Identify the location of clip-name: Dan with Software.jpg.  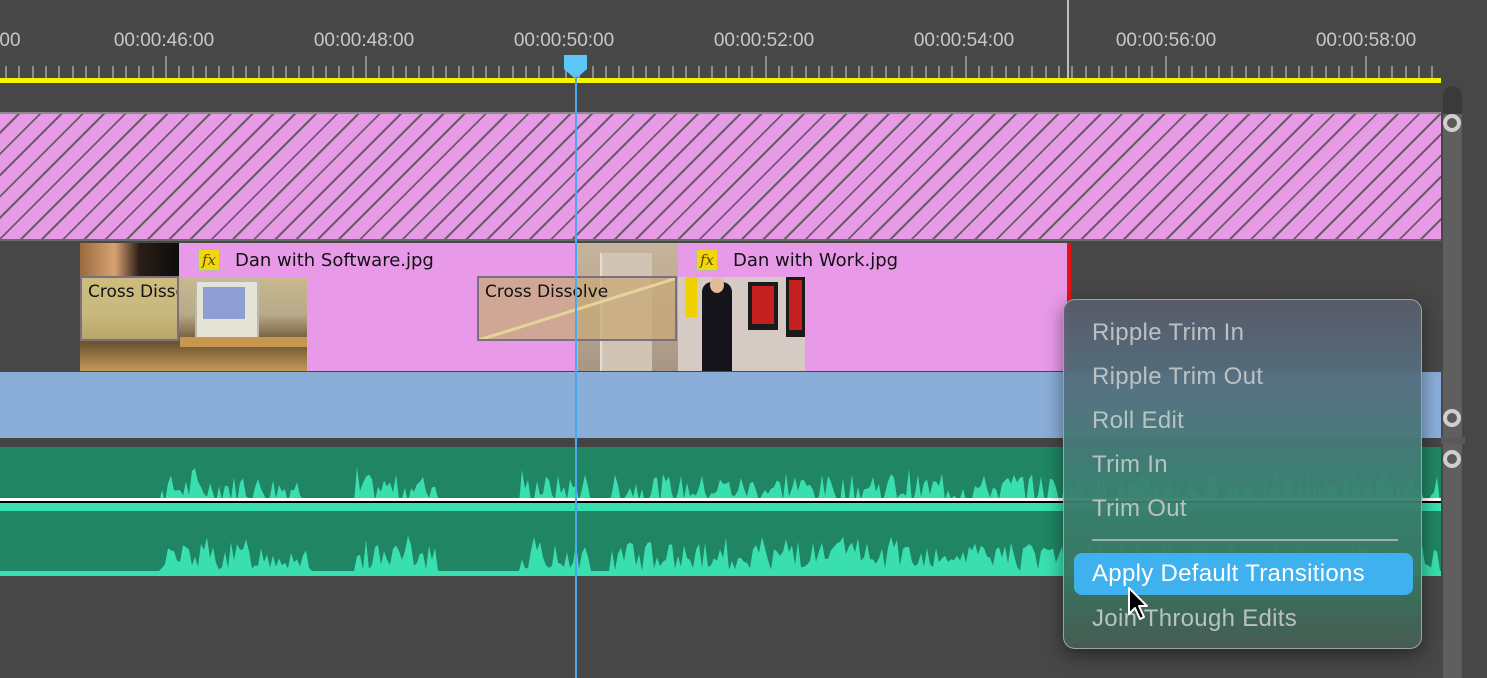
(334, 260).